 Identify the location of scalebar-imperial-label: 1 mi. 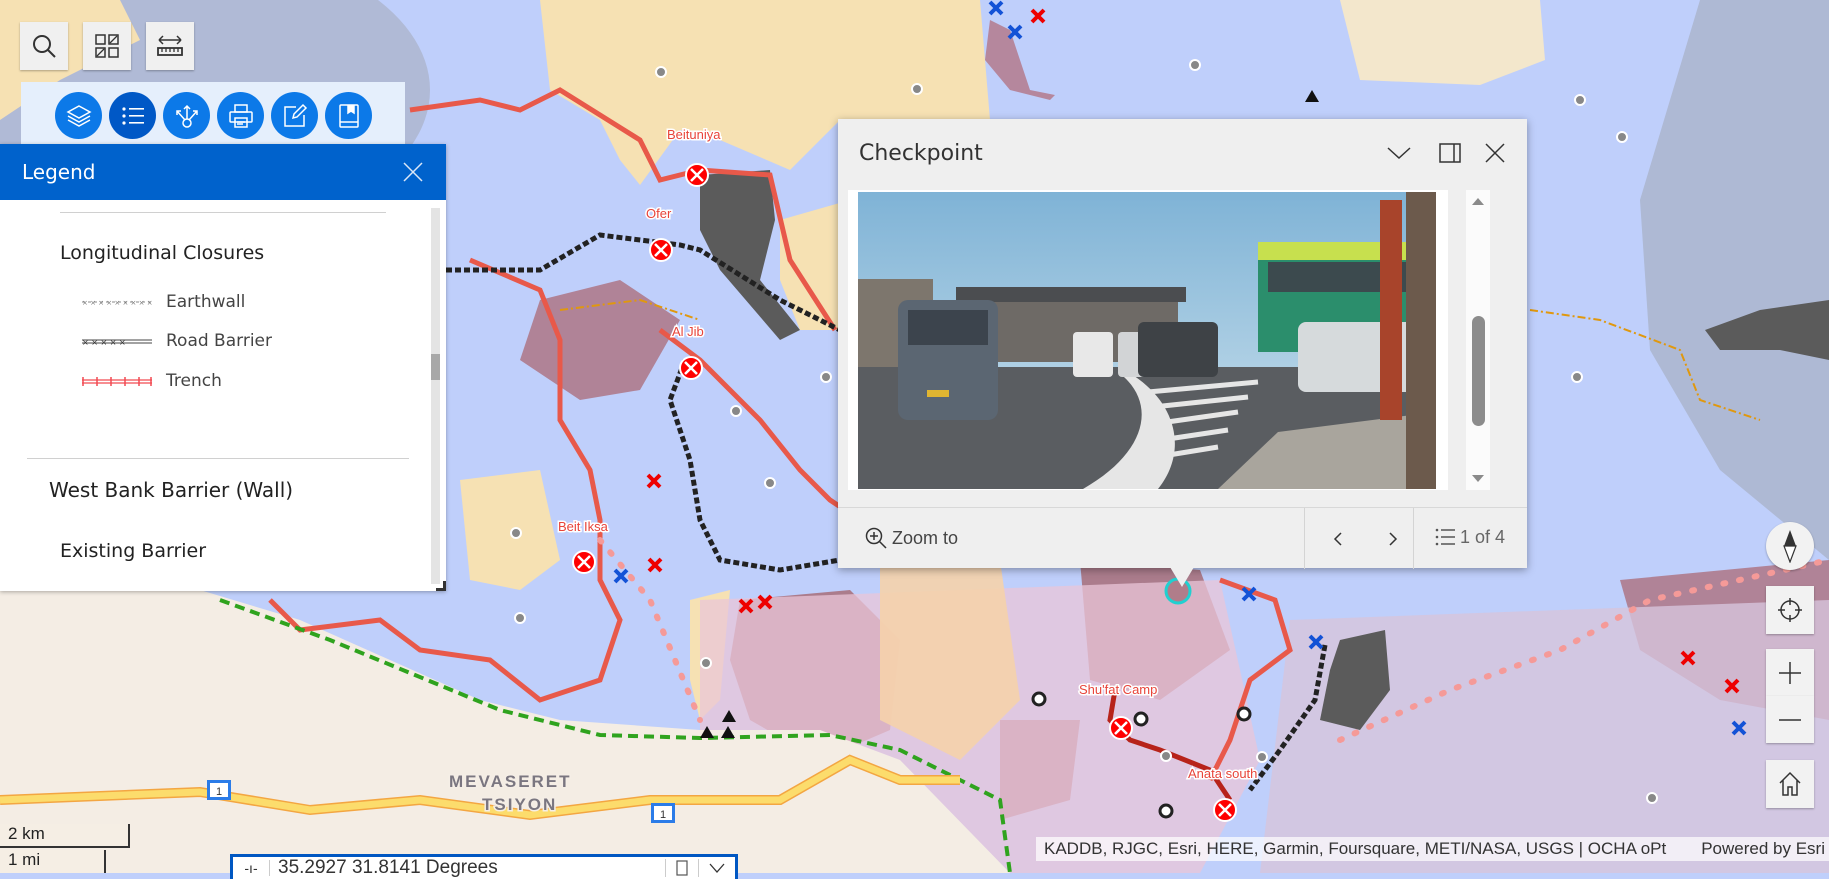
(24, 859).